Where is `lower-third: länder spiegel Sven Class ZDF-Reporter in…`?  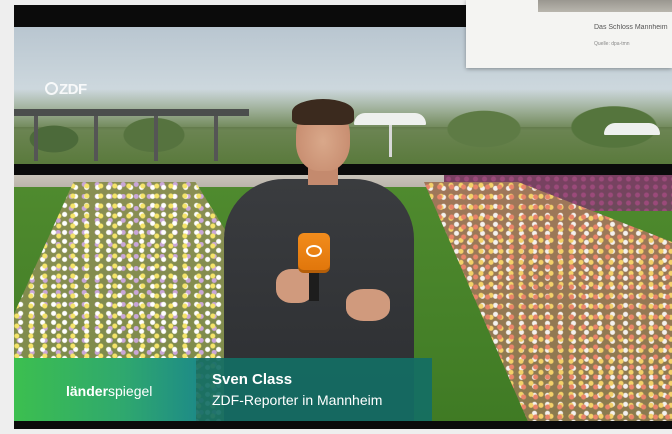 lower-third: länder spiegel Sven Class ZDF-Reporter in… is located at coordinates (223, 389).